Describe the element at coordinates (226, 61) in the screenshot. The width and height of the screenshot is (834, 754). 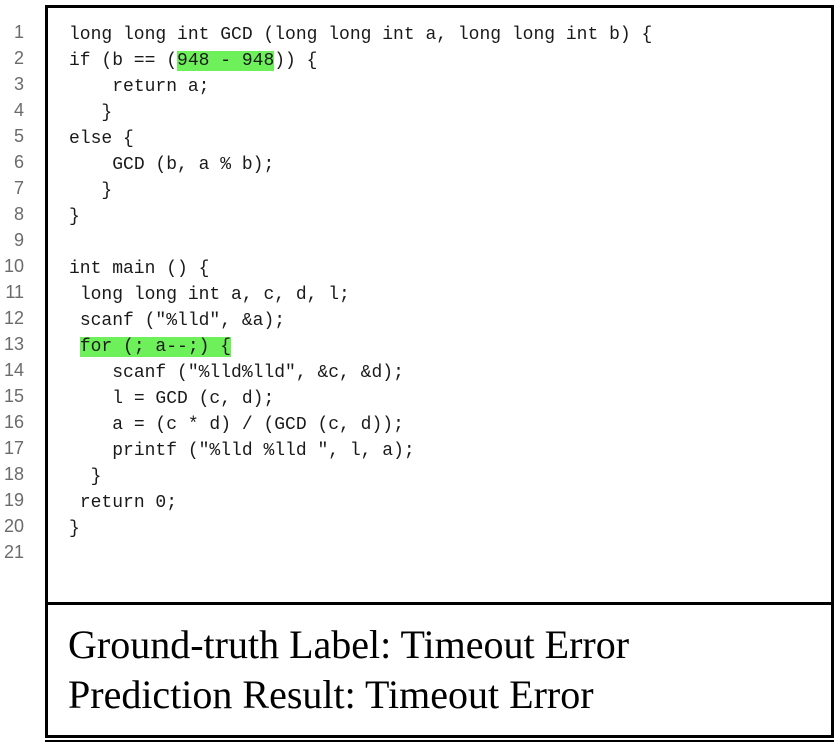
I see `highlighted-code: 948 - 948` at that location.